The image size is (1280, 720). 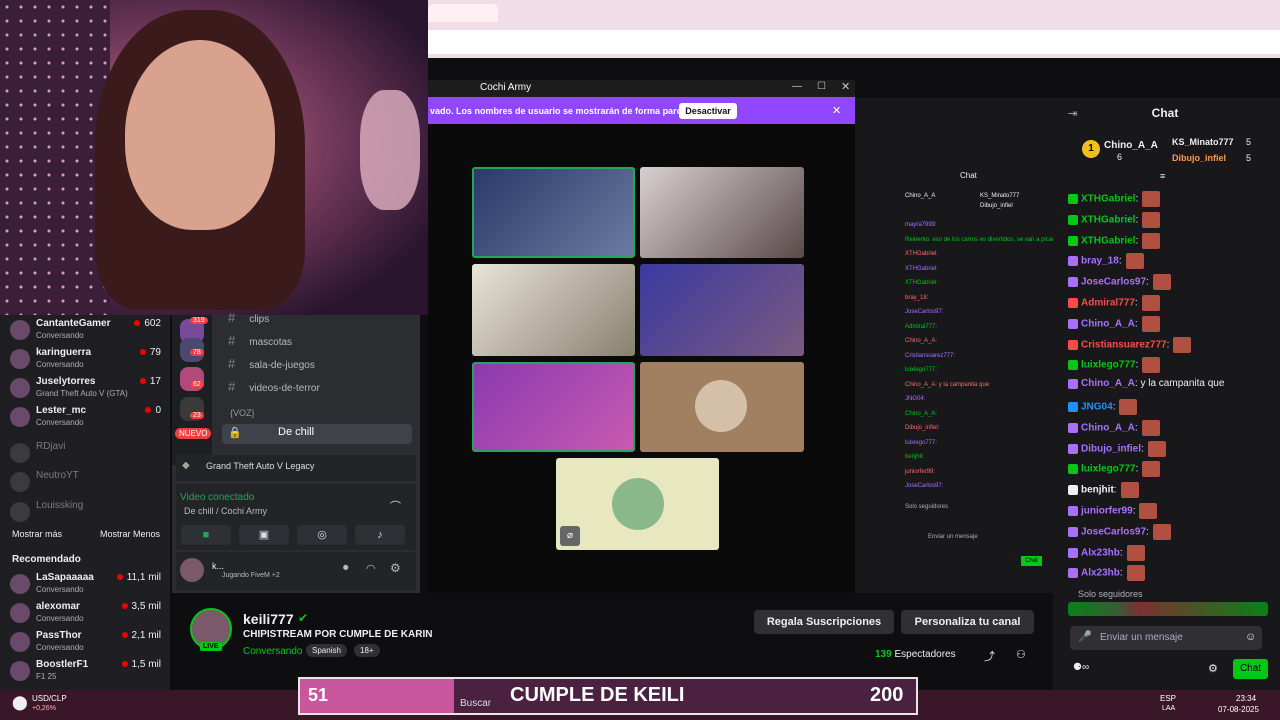 I want to click on recommended-channel: alexomar Conversando 3,5 mil, so click(x=87, y=615).